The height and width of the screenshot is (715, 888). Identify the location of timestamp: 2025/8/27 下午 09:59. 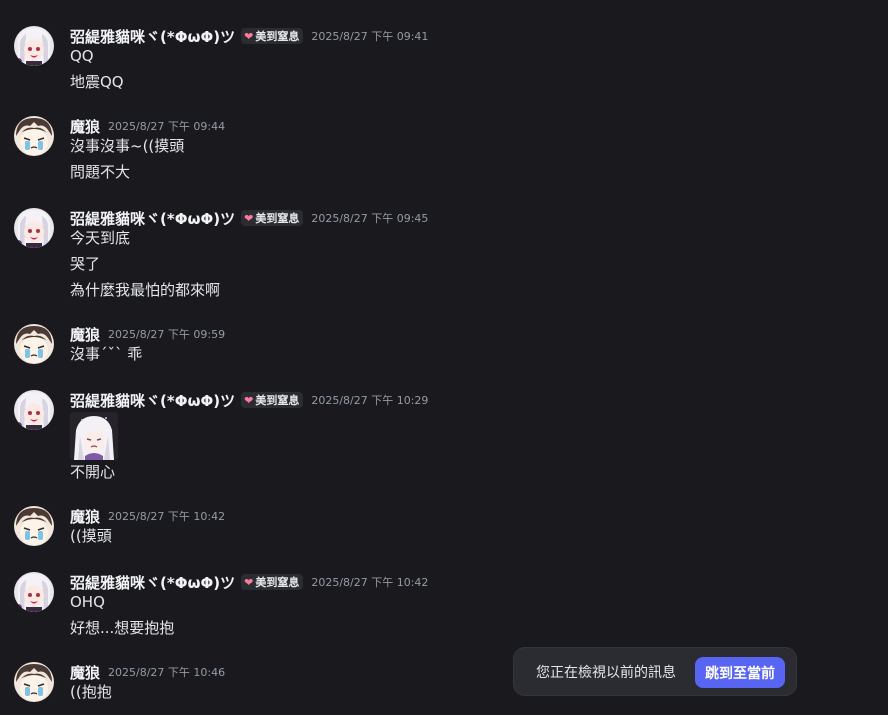
(167, 334).